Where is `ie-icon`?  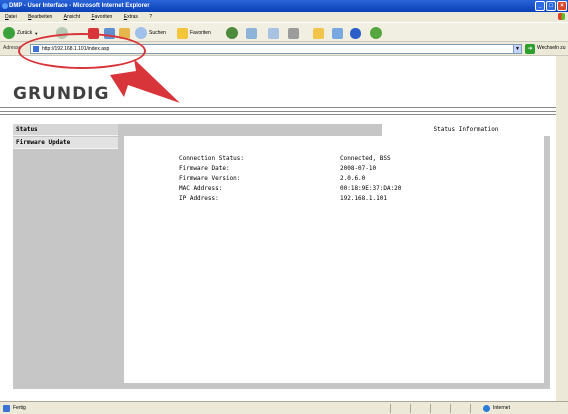 ie-icon is located at coordinates (5, 6).